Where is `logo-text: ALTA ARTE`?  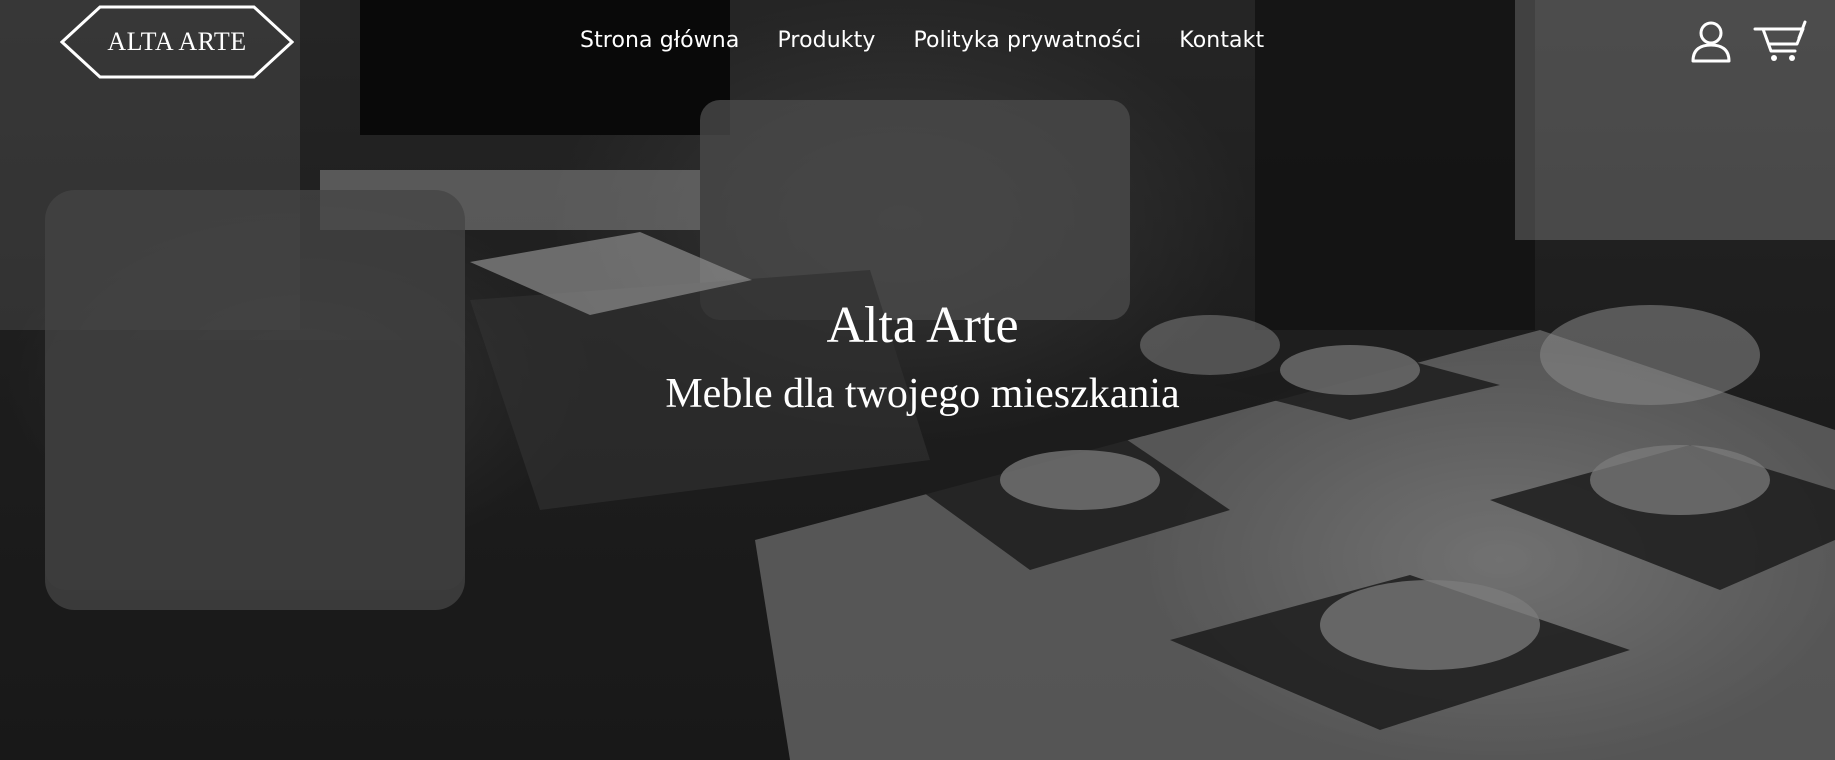
logo-text: ALTA ARTE is located at coordinates (177, 41).